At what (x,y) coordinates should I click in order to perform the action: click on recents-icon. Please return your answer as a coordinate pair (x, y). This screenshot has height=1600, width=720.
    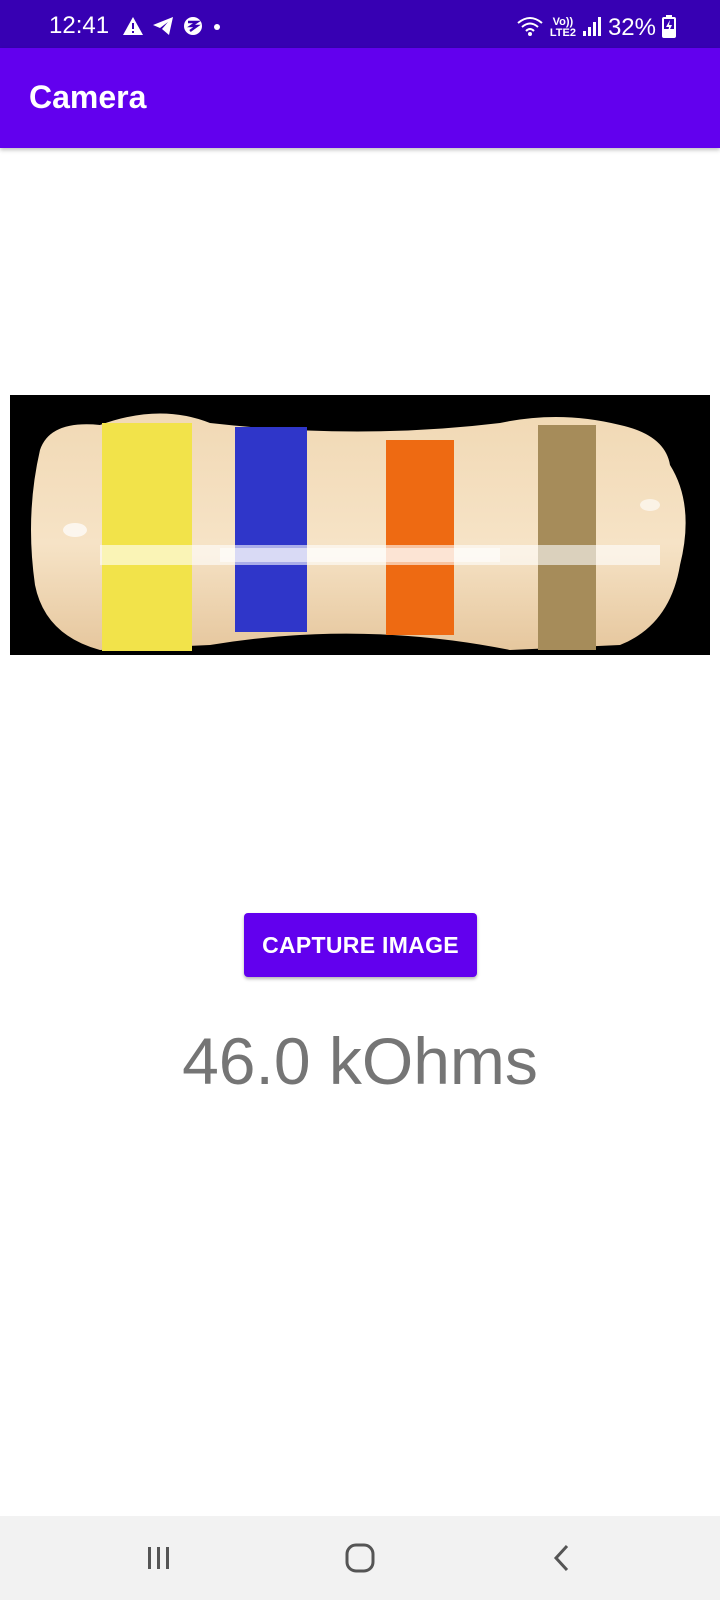
    Looking at the image, I should click on (159, 1558).